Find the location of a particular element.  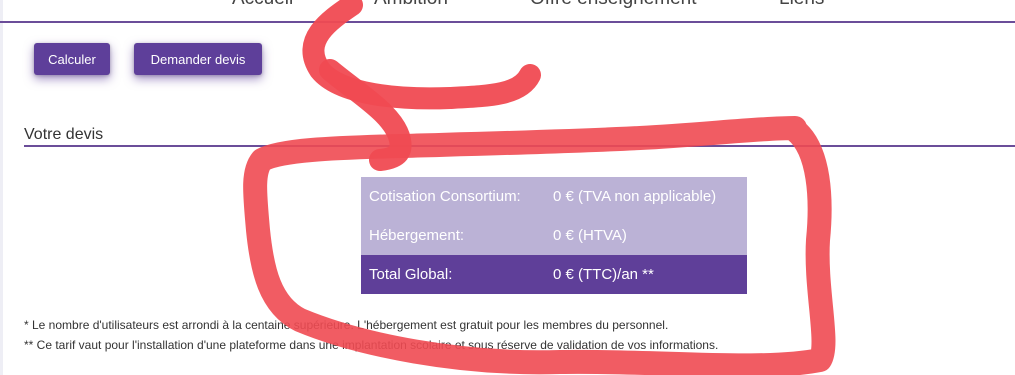

quote-label: Hébergement: is located at coordinates (453, 235).